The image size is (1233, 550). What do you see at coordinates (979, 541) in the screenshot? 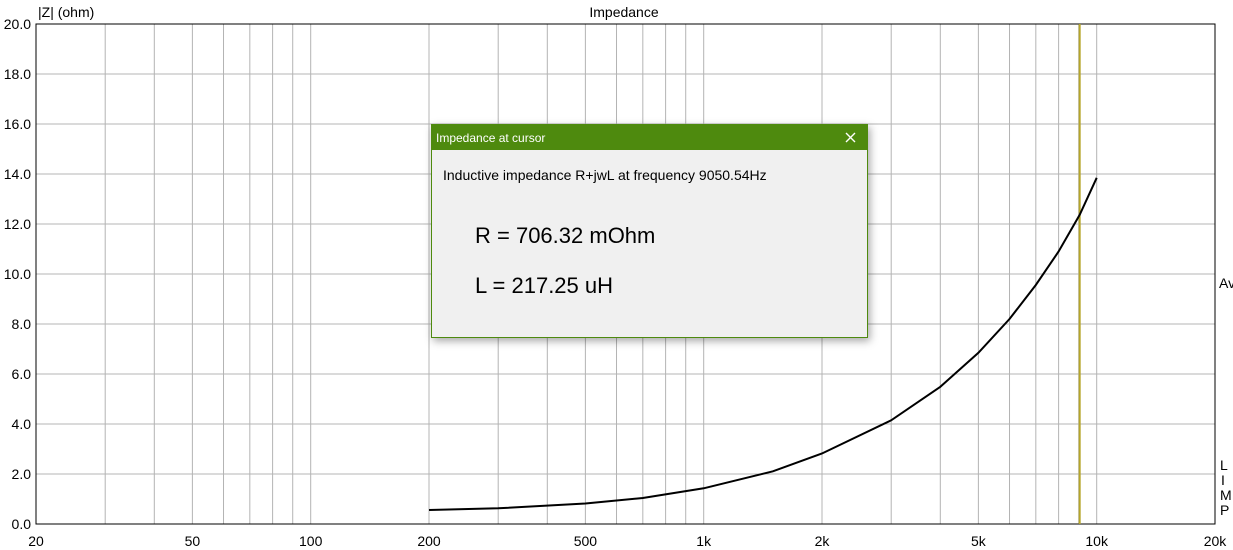
I see `x-tick-label: 5k` at bounding box center [979, 541].